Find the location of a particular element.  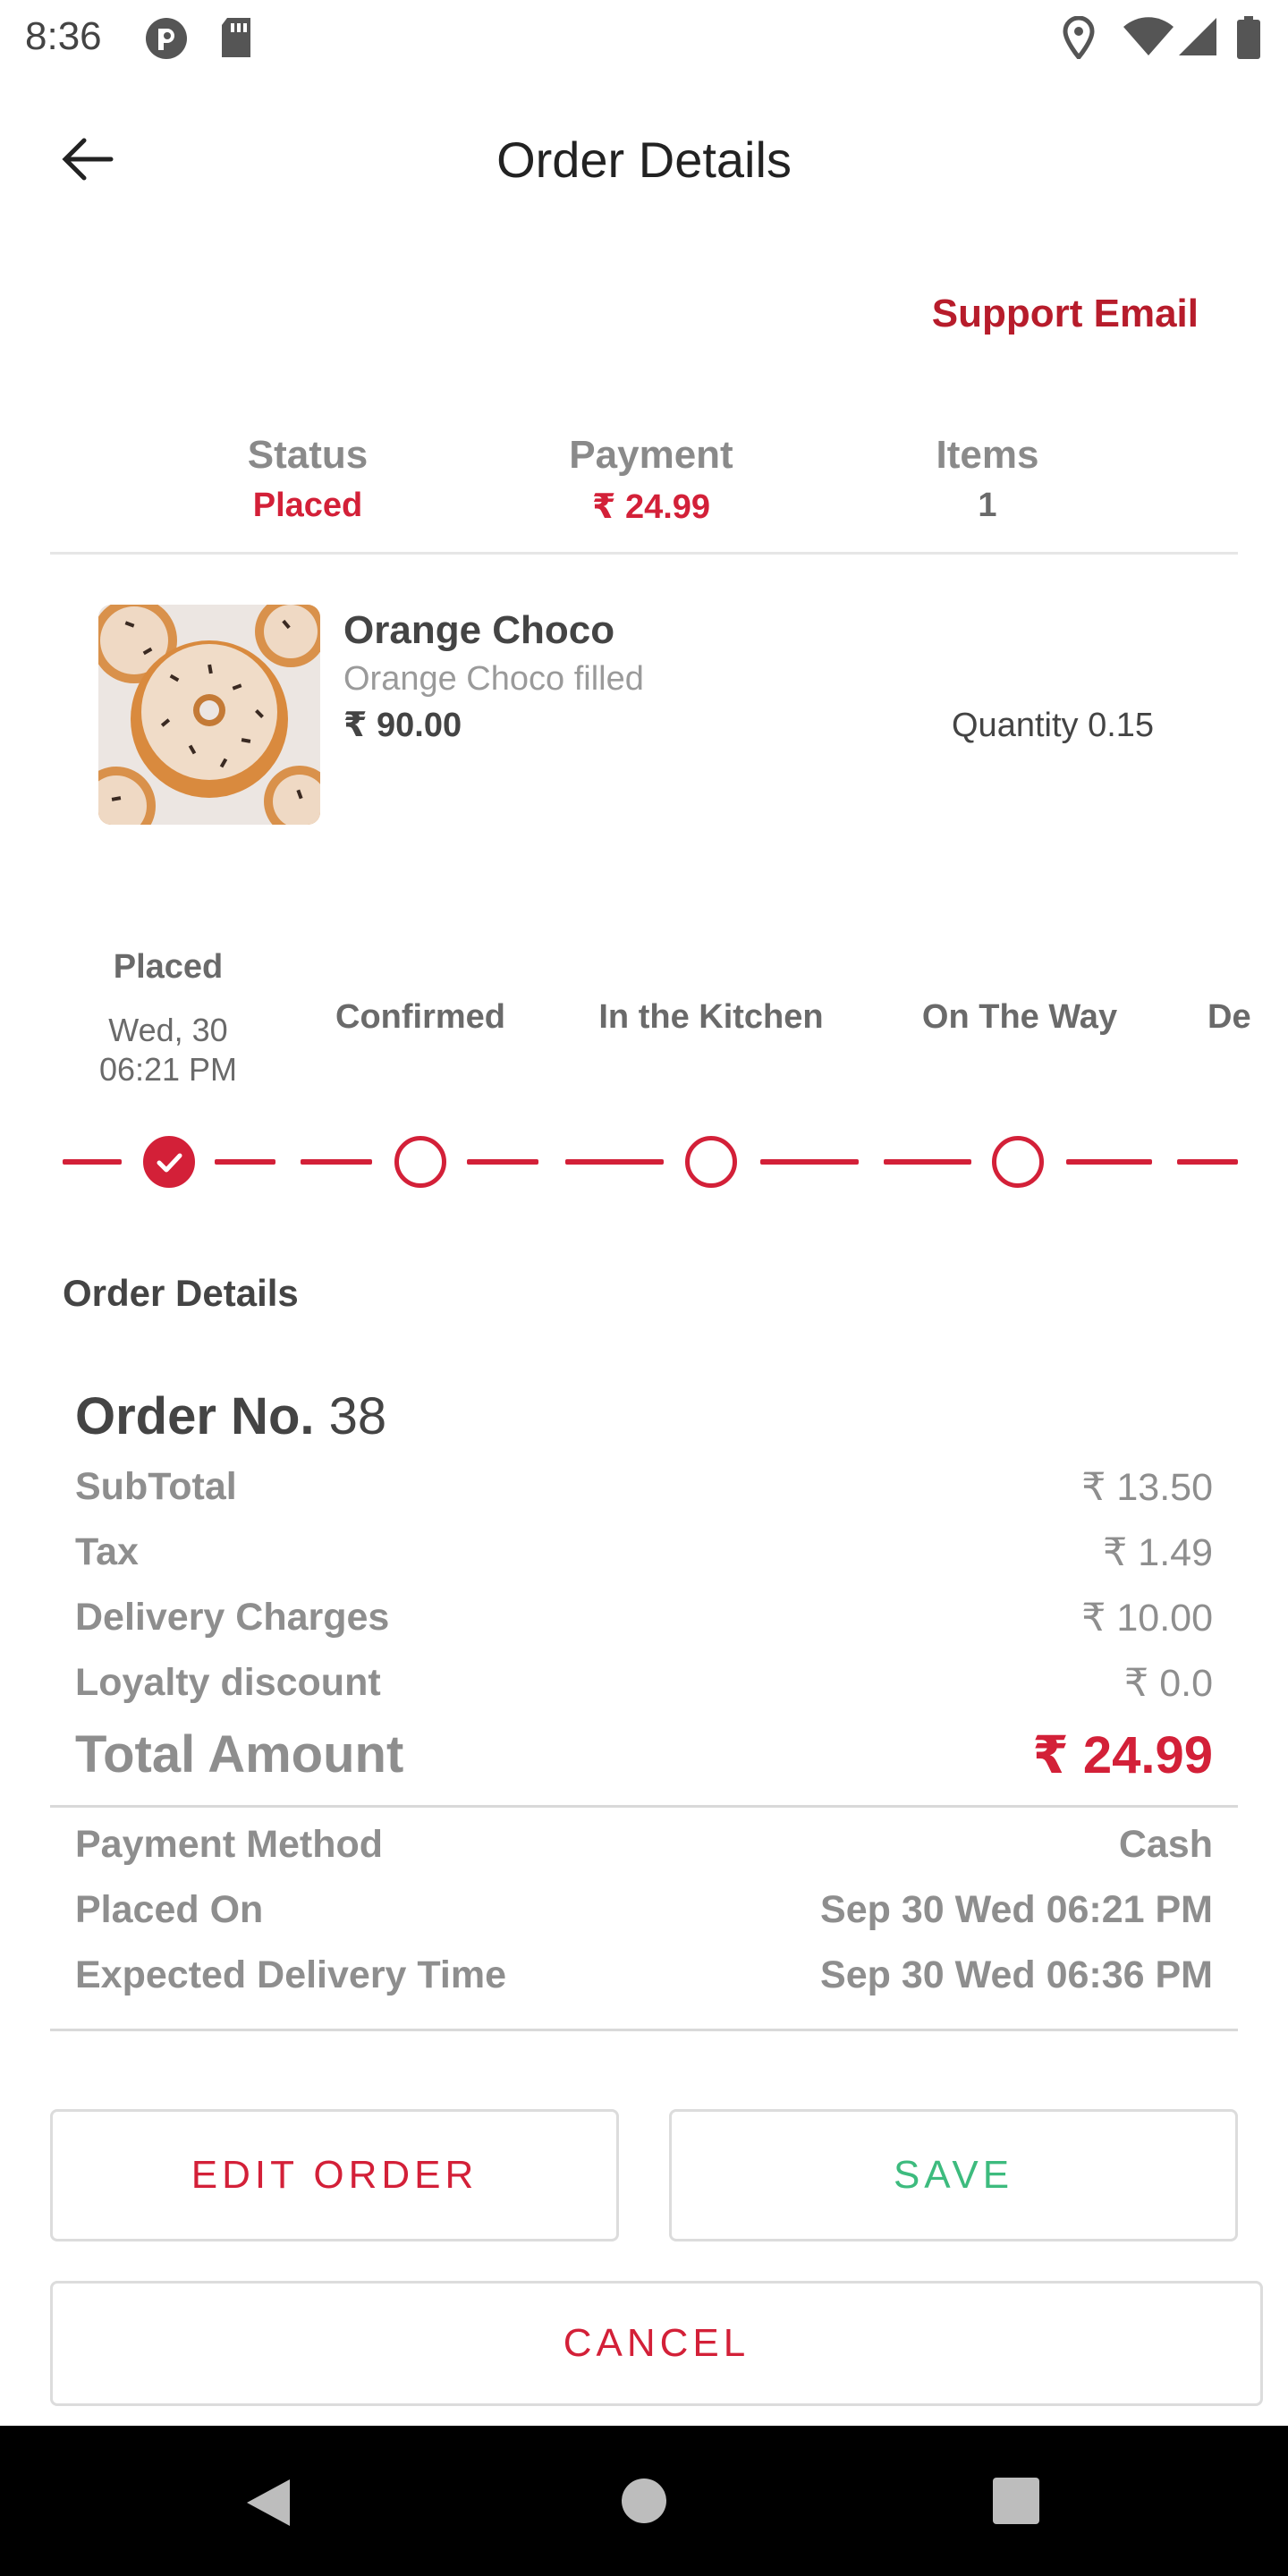

tax-row: Tax ₹ 1.49 is located at coordinates (644, 1557).